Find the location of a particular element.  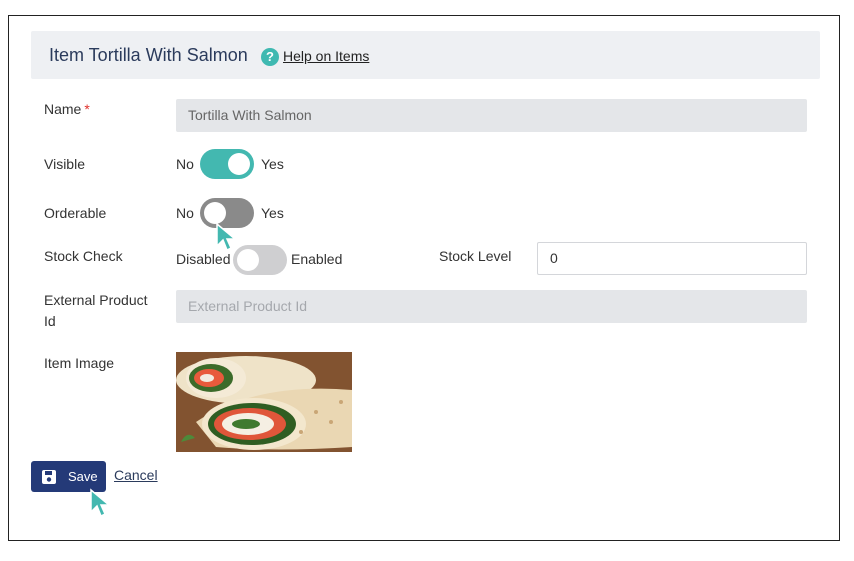

visible-off-text: No is located at coordinates (185, 164).